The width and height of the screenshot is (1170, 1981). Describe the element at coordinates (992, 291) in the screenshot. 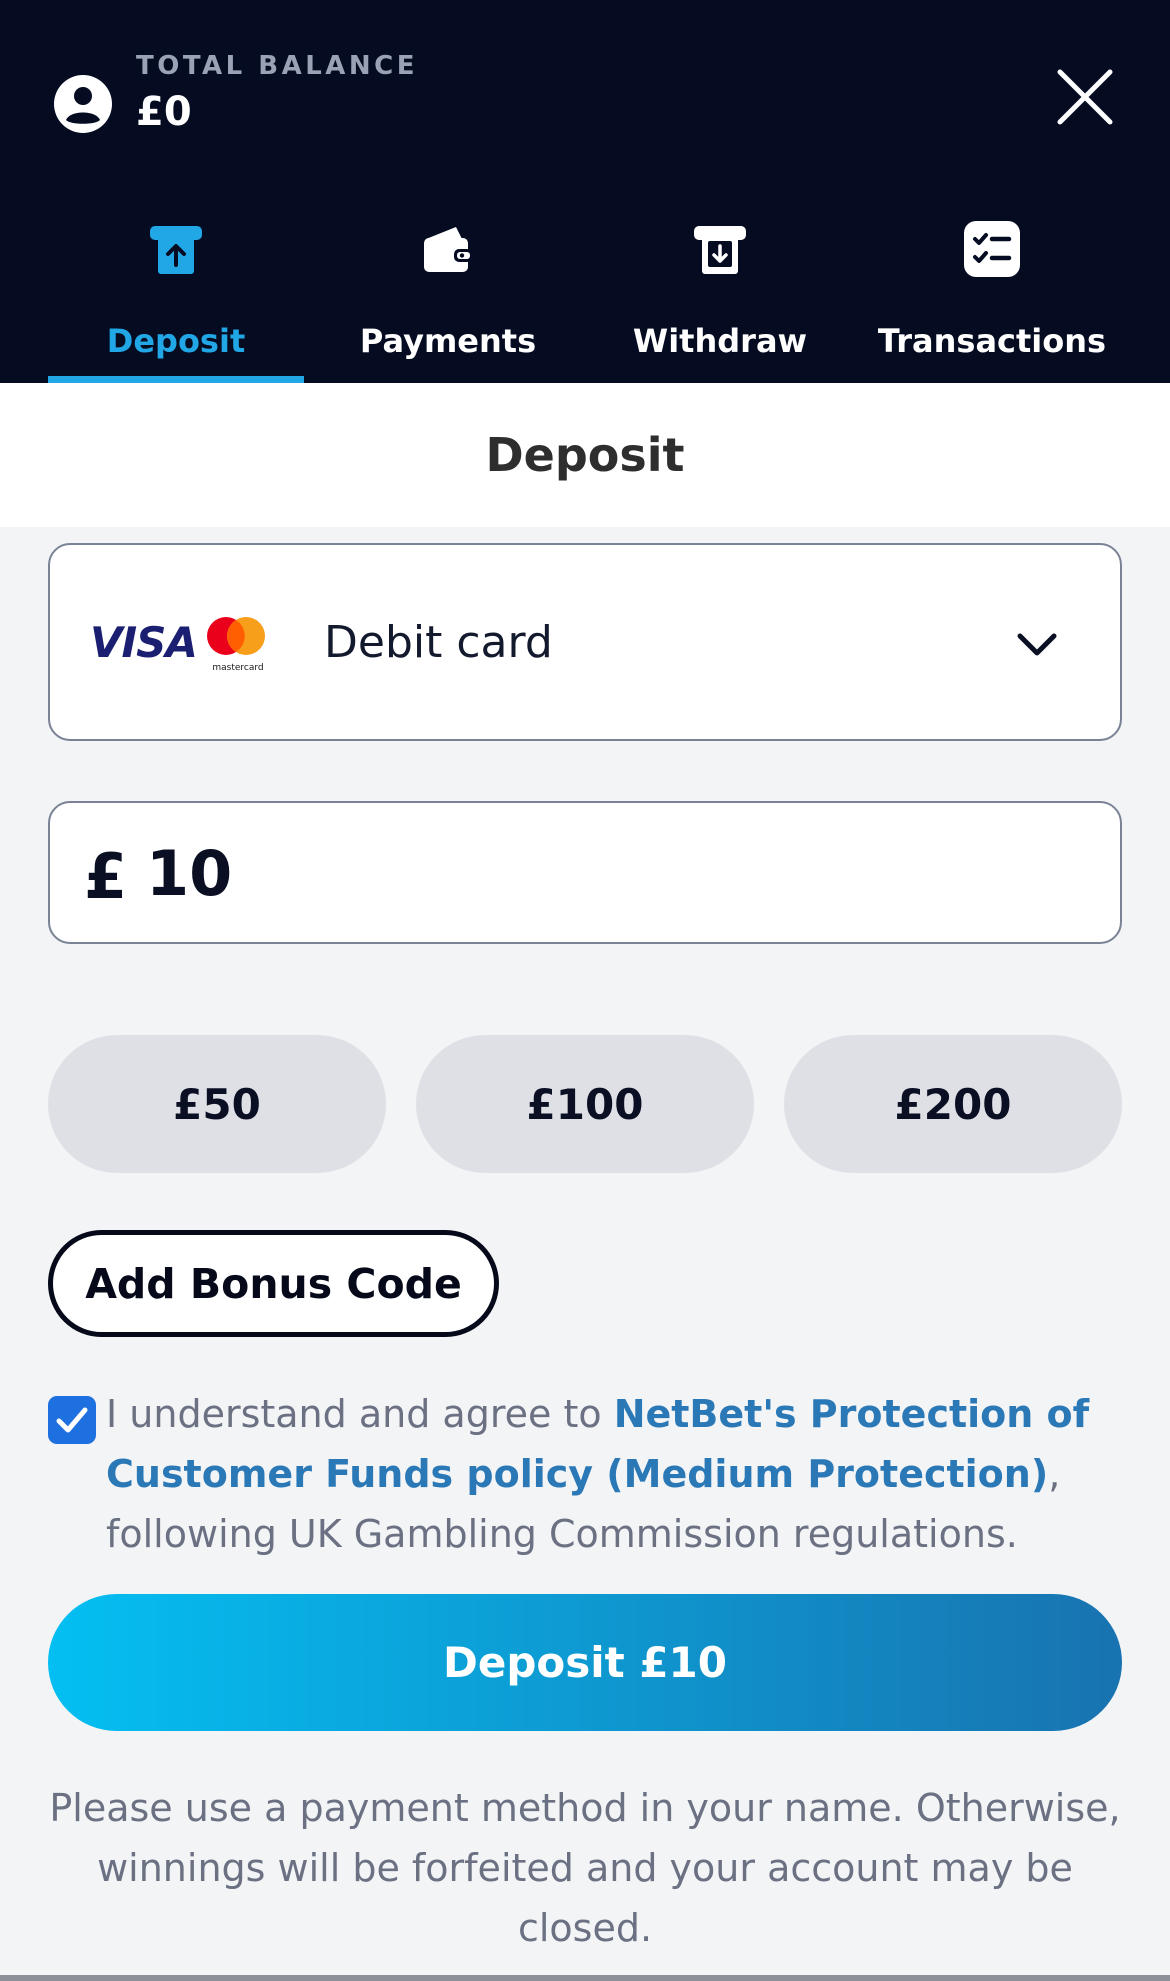

I see `tab-transactions: Transactions` at that location.